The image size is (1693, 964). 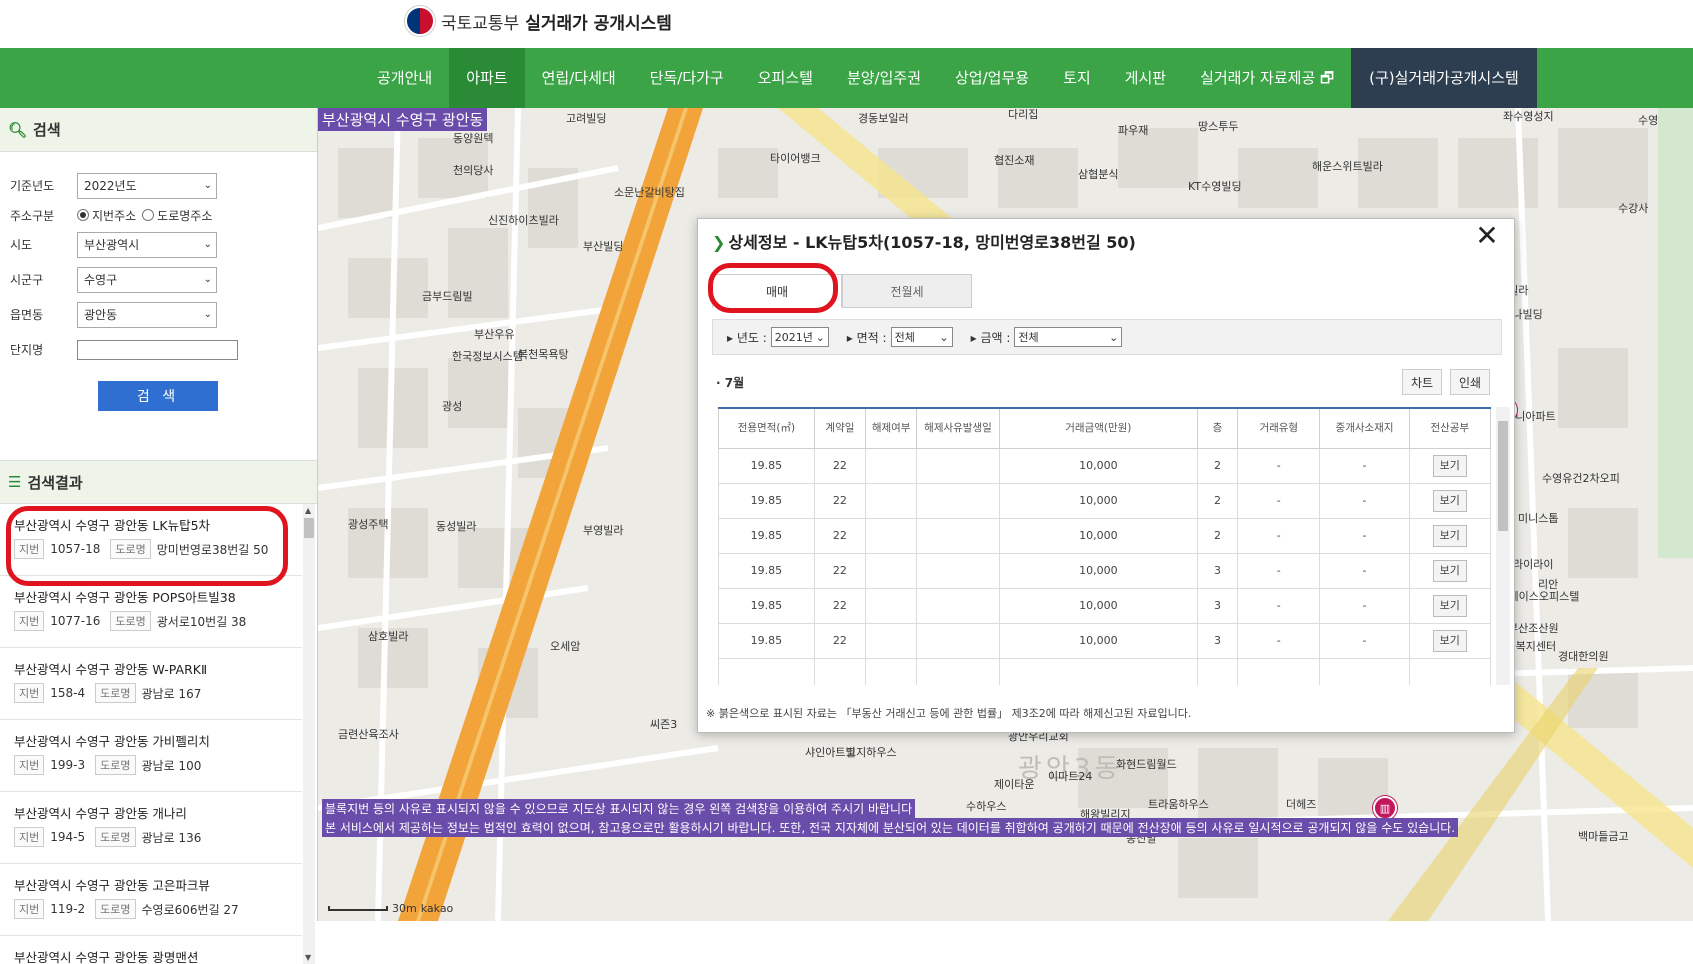 What do you see at coordinates (1503, 476) in the screenshot?
I see `table-scroll-thumb` at bounding box center [1503, 476].